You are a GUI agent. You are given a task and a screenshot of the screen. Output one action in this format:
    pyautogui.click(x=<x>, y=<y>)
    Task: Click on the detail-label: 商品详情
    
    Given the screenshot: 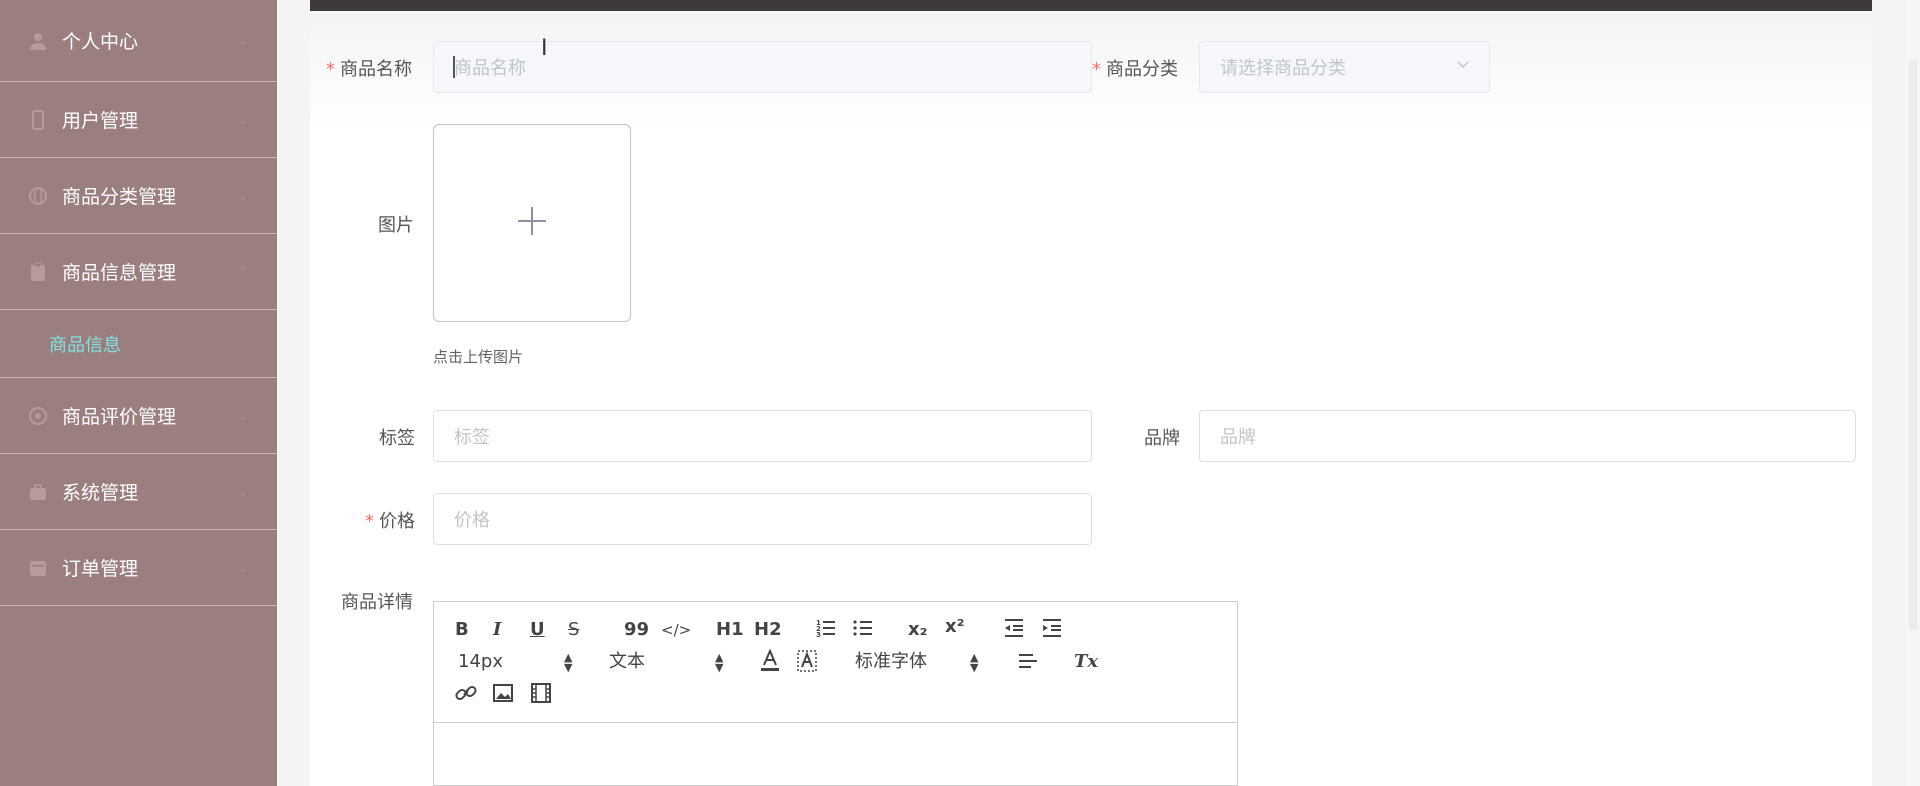 What is the action you would take?
    pyautogui.click(x=377, y=602)
    